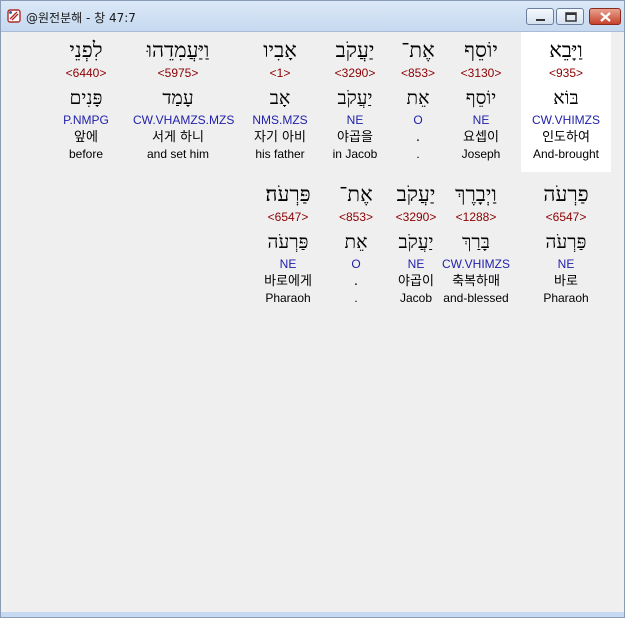 The image size is (625, 618). I want to click on maximize-icon, so click(571, 17).